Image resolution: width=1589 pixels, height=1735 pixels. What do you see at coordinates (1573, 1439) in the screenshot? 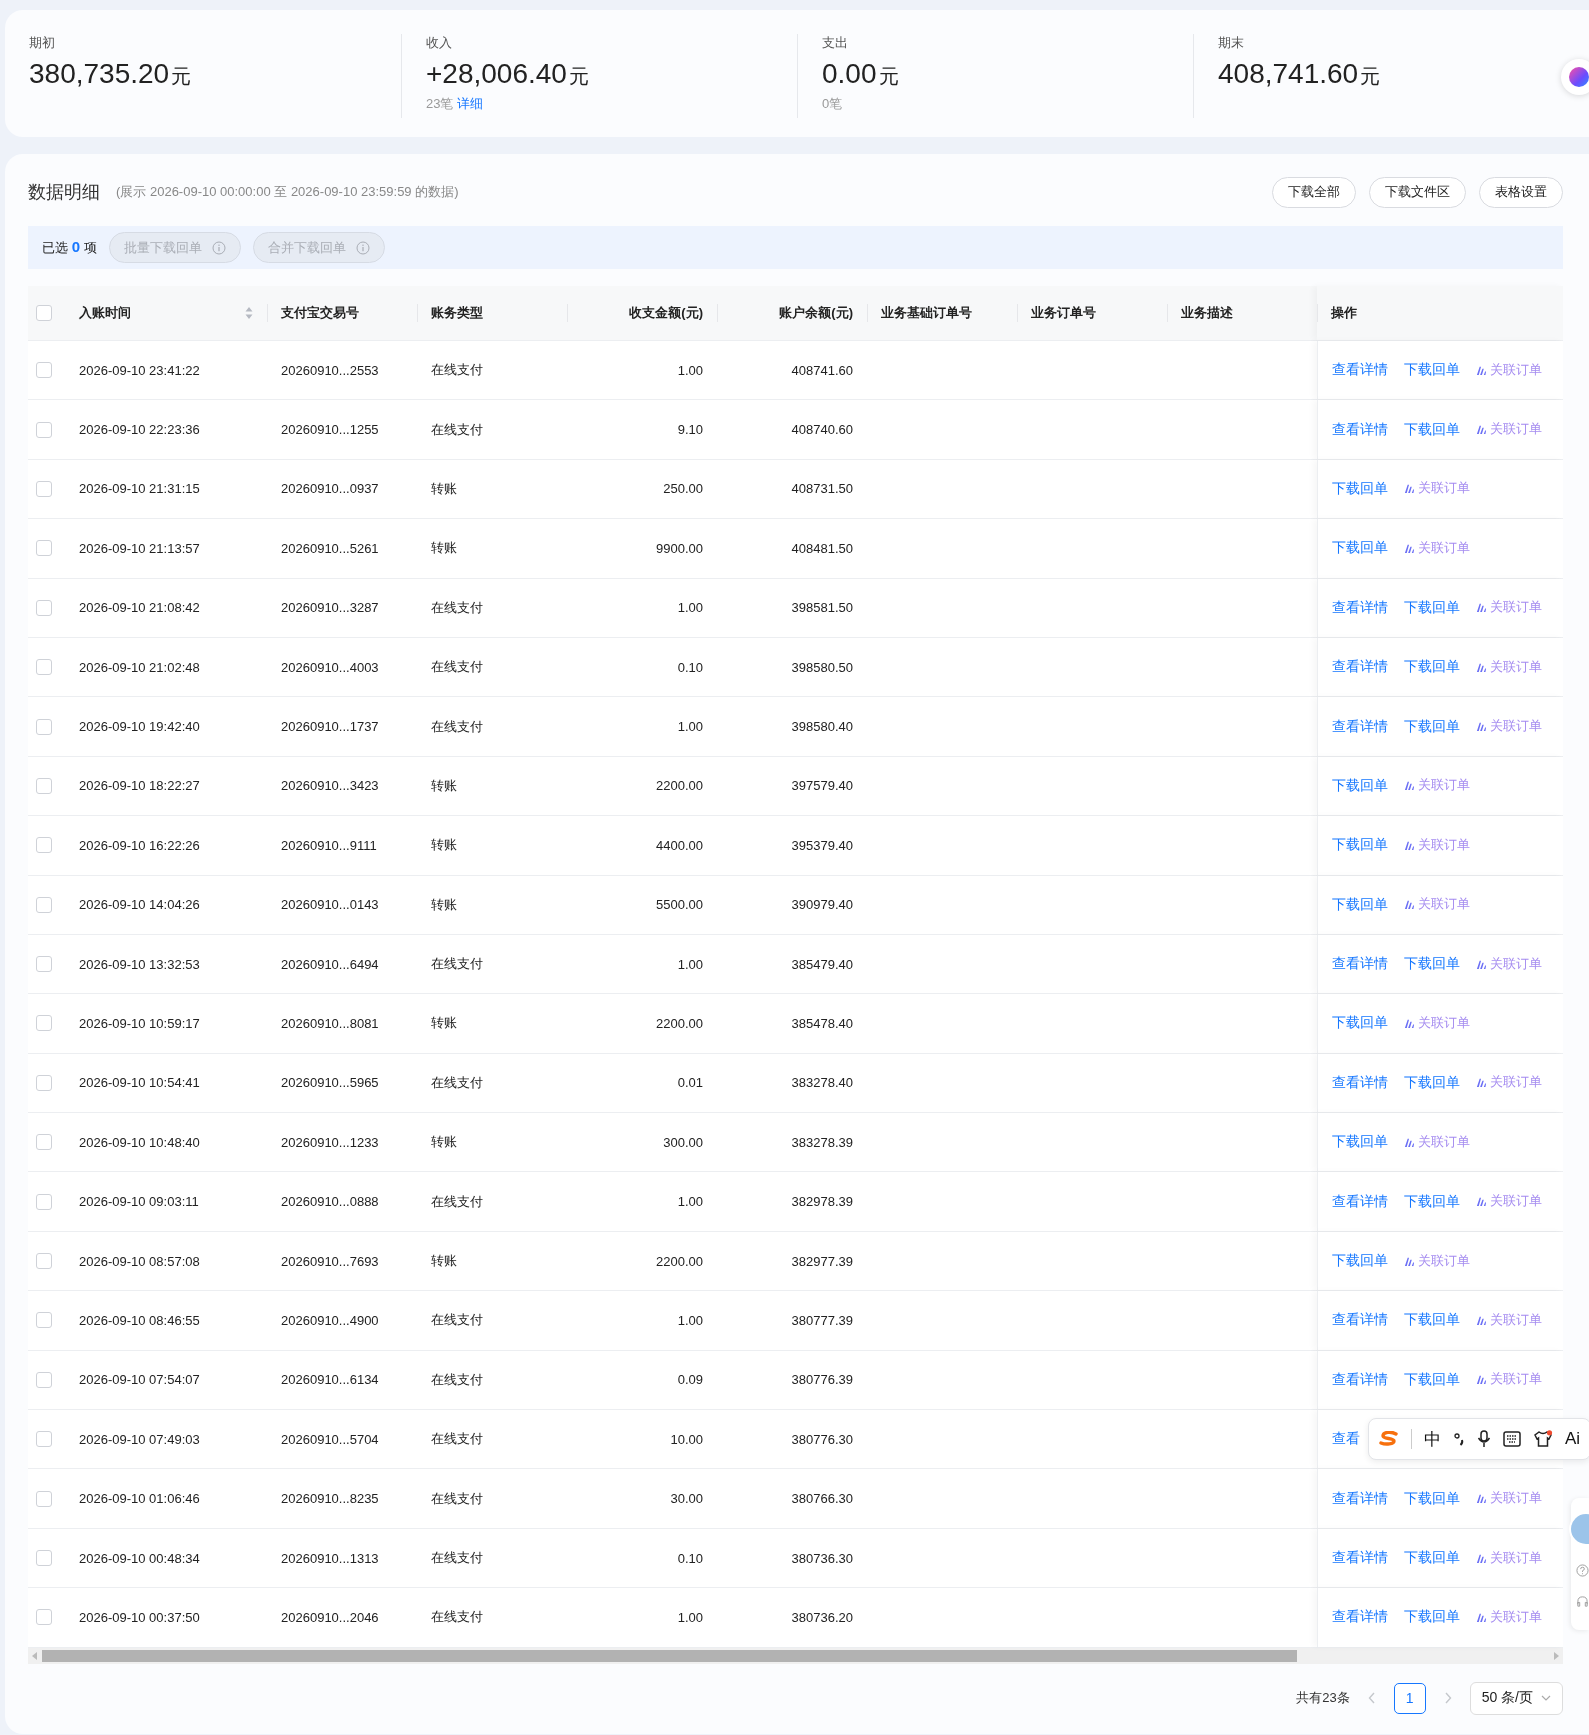
I see `ai-button: Ai` at bounding box center [1573, 1439].